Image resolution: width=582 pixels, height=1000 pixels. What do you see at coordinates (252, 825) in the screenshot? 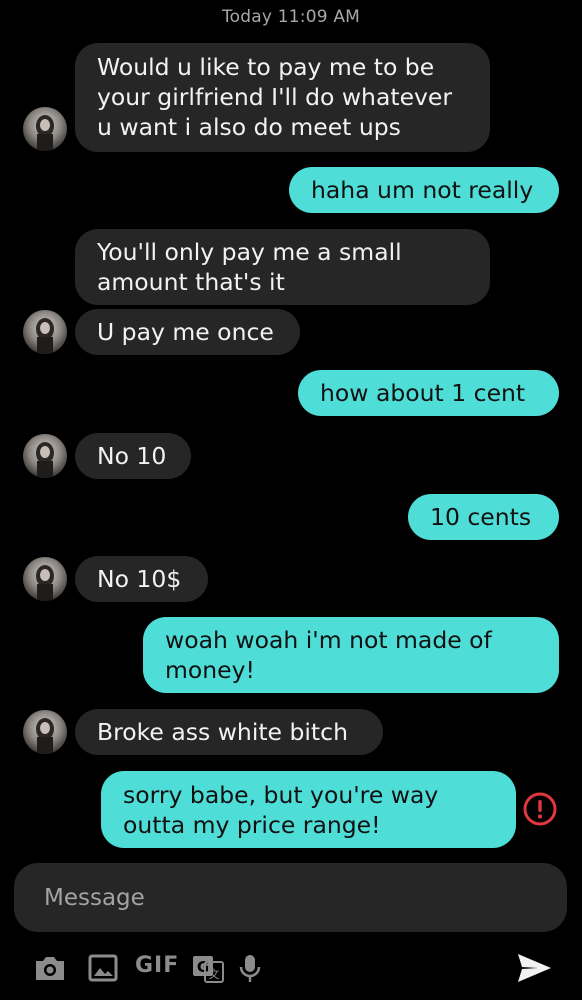
I see `message-line: outta my price range!` at bounding box center [252, 825].